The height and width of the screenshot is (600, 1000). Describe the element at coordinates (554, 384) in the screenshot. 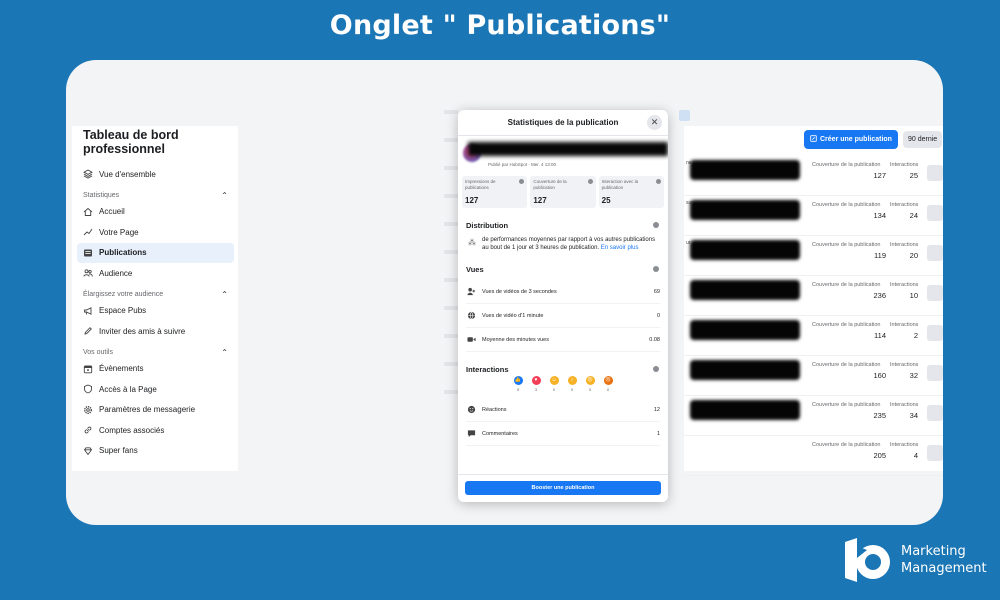

I see `reaction-item: ☺ 0` at that location.